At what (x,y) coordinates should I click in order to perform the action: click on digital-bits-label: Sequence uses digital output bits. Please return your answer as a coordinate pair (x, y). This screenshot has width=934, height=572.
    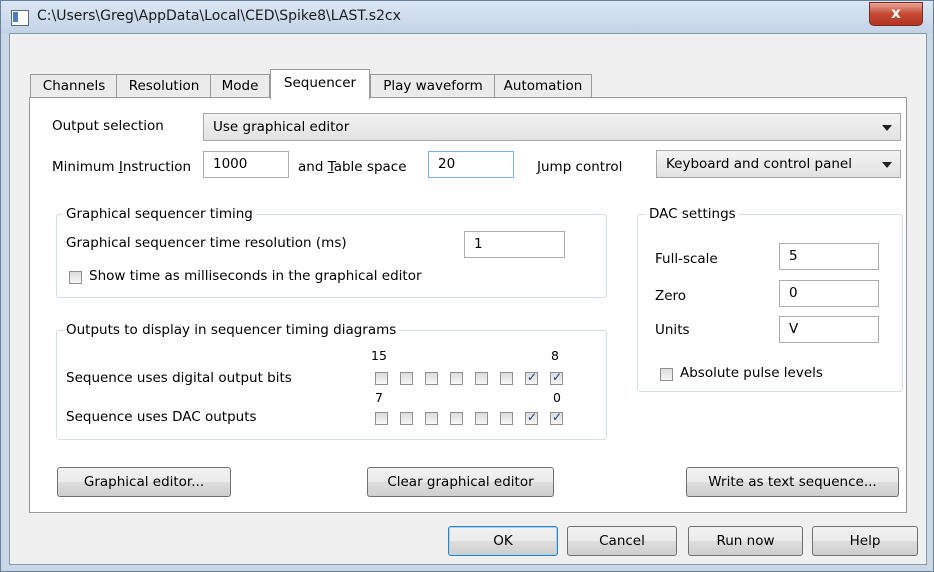
    Looking at the image, I should click on (179, 378).